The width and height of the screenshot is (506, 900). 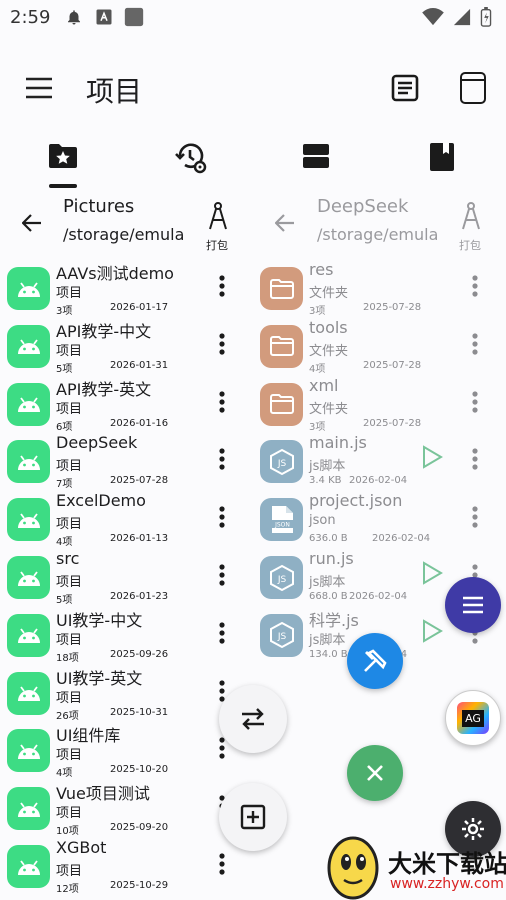 I want to click on history-settings-icon, so click(x=191, y=158).